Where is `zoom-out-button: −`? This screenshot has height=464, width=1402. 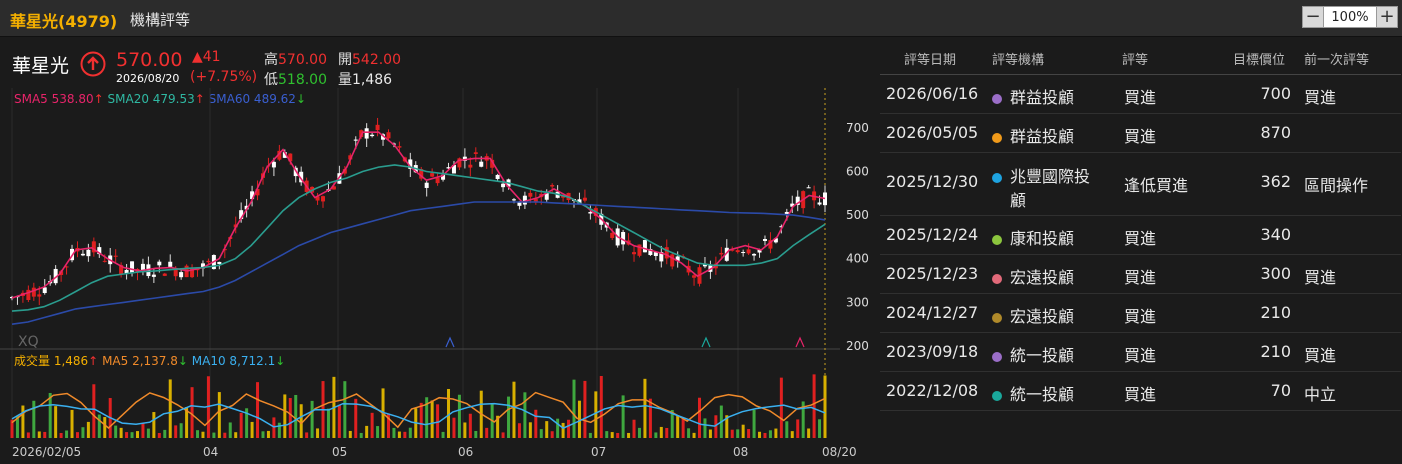
zoom-out-button: − is located at coordinates (1313, 17).